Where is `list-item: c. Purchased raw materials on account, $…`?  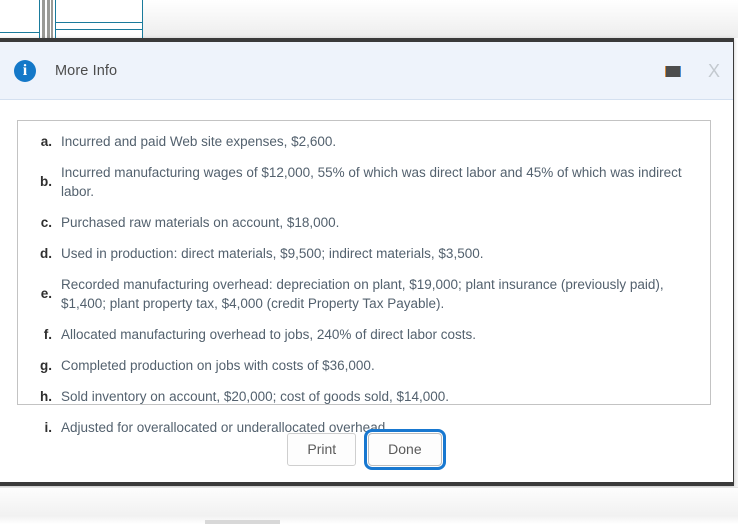 list-item: c. Purchased raw materials on account, $… is located at coordinates (363, 222).